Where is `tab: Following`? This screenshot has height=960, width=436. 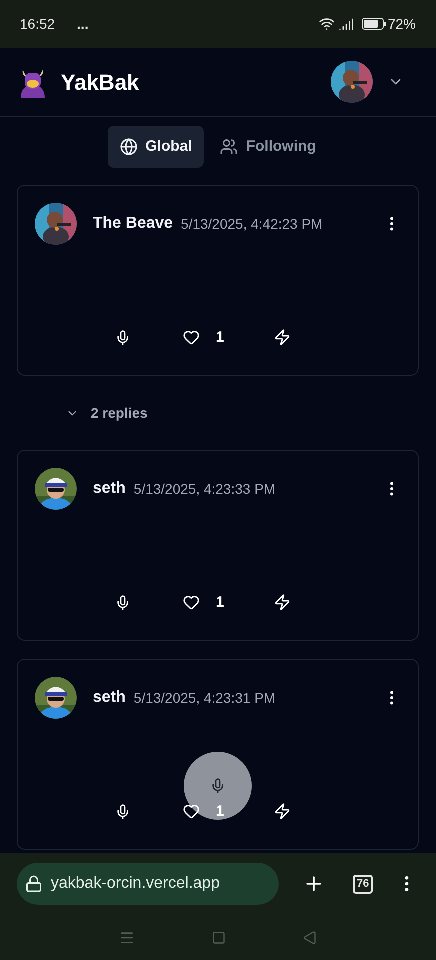
tab: Following is located at coordinates (268, 147).